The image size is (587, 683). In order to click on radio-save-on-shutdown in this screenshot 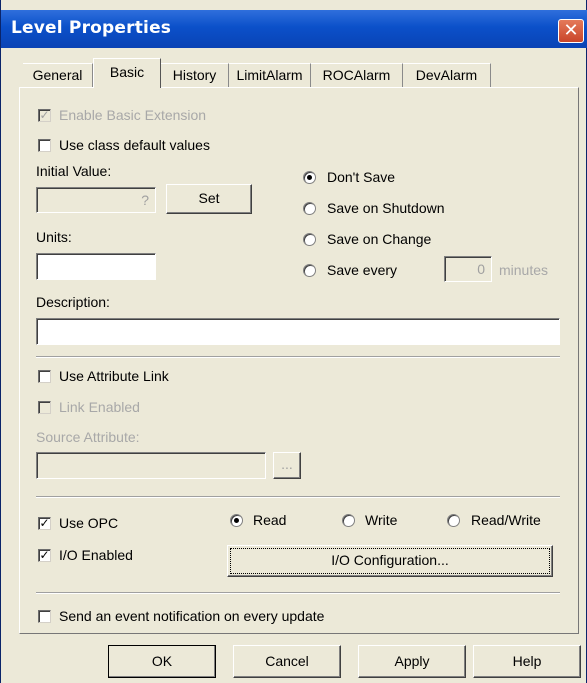, I will do `click(309, 208)`.